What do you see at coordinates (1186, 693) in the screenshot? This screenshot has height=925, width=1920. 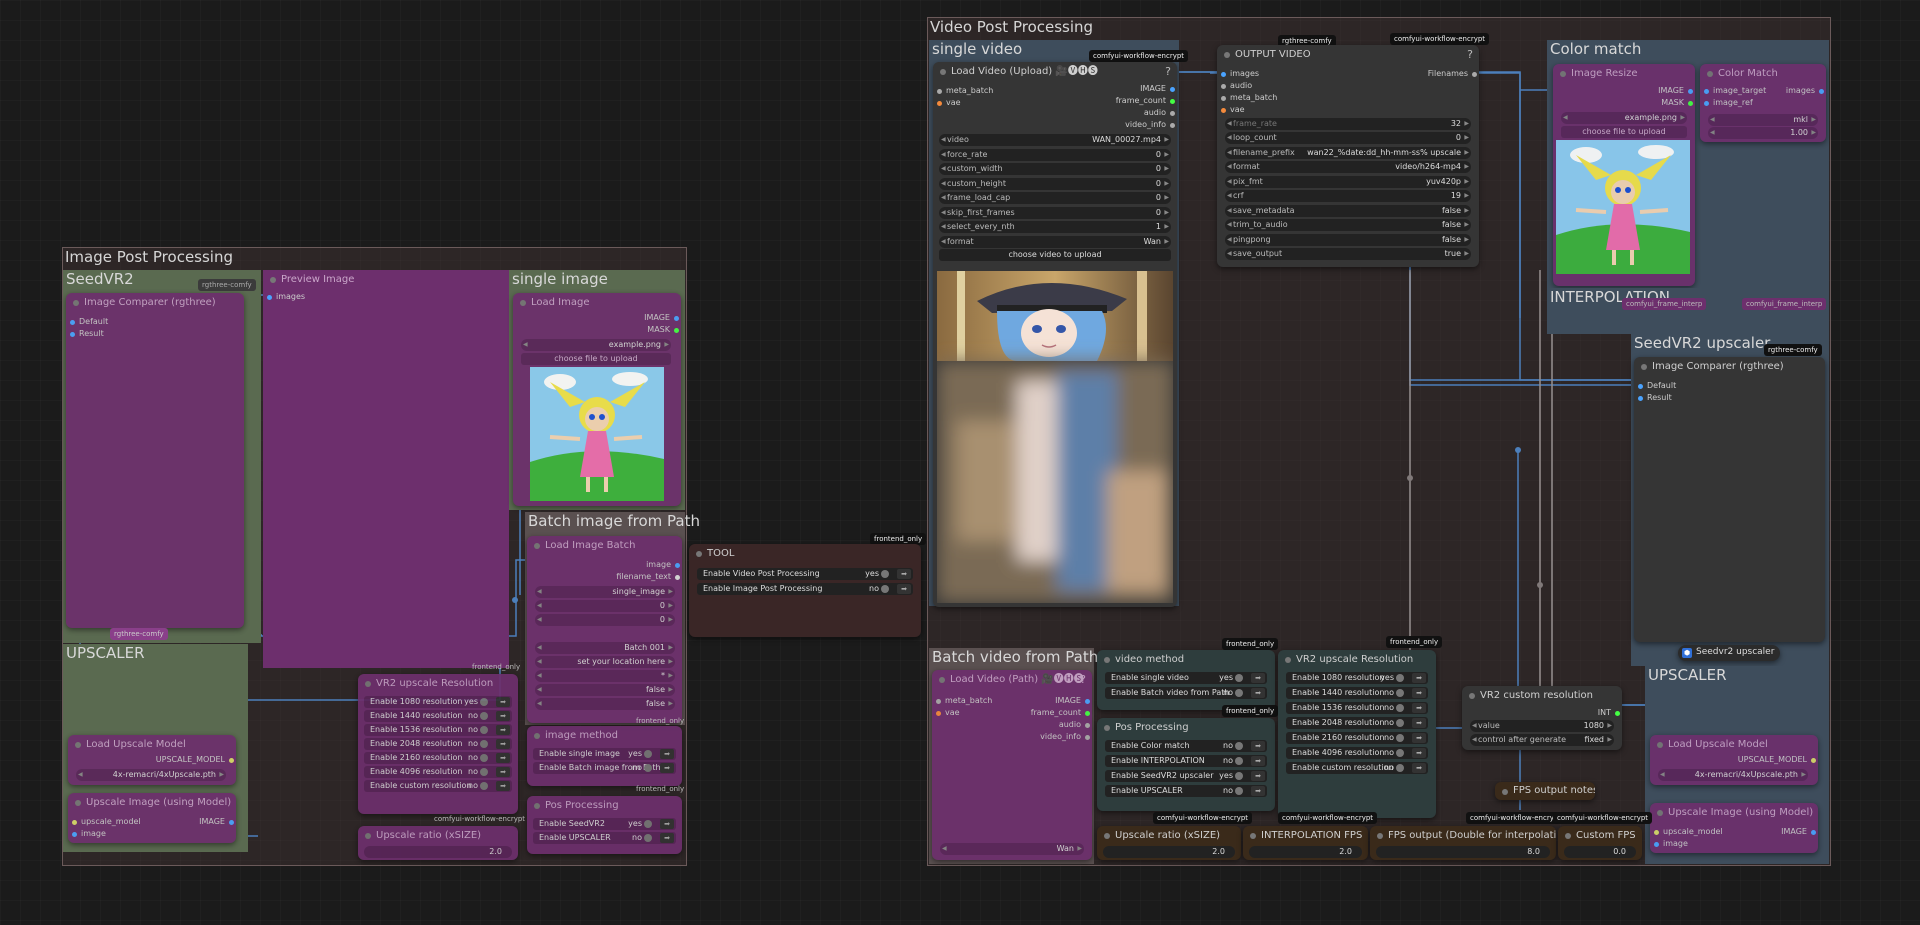 I see `toggle-row: Enable Batch video from Path no ➡` at bounding box center [1186, 693].